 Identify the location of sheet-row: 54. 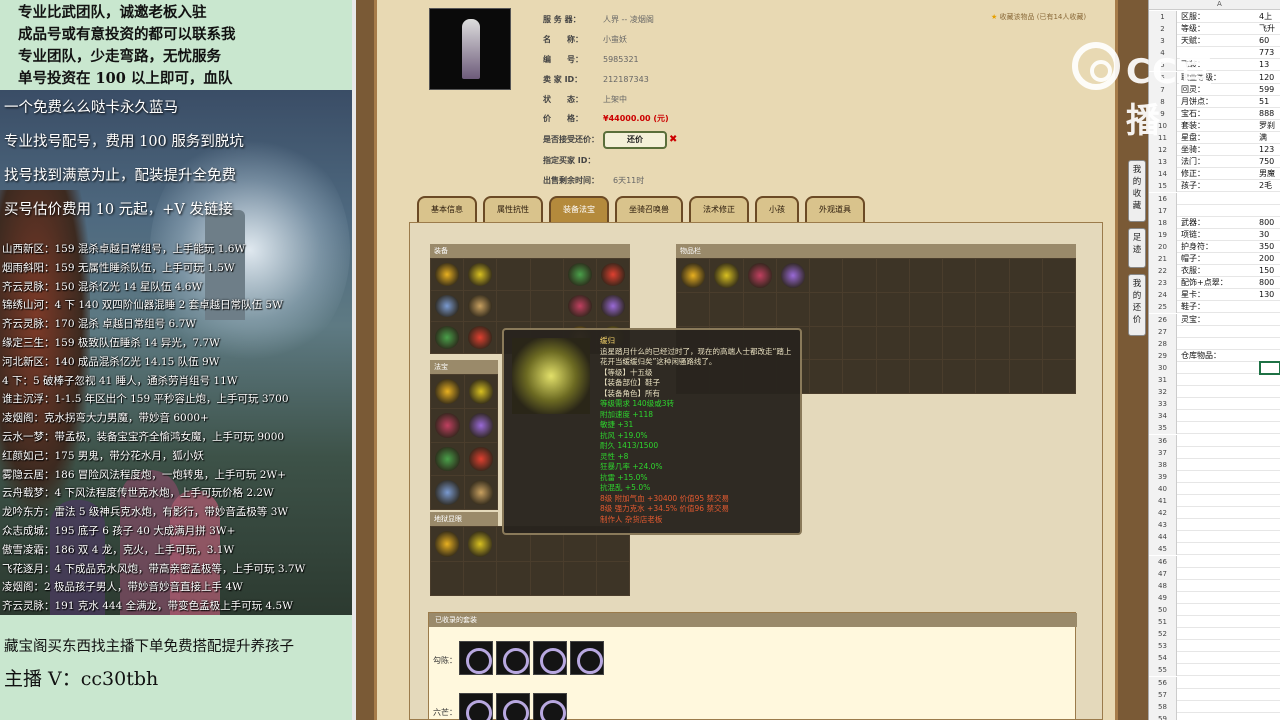
(1214, 658).